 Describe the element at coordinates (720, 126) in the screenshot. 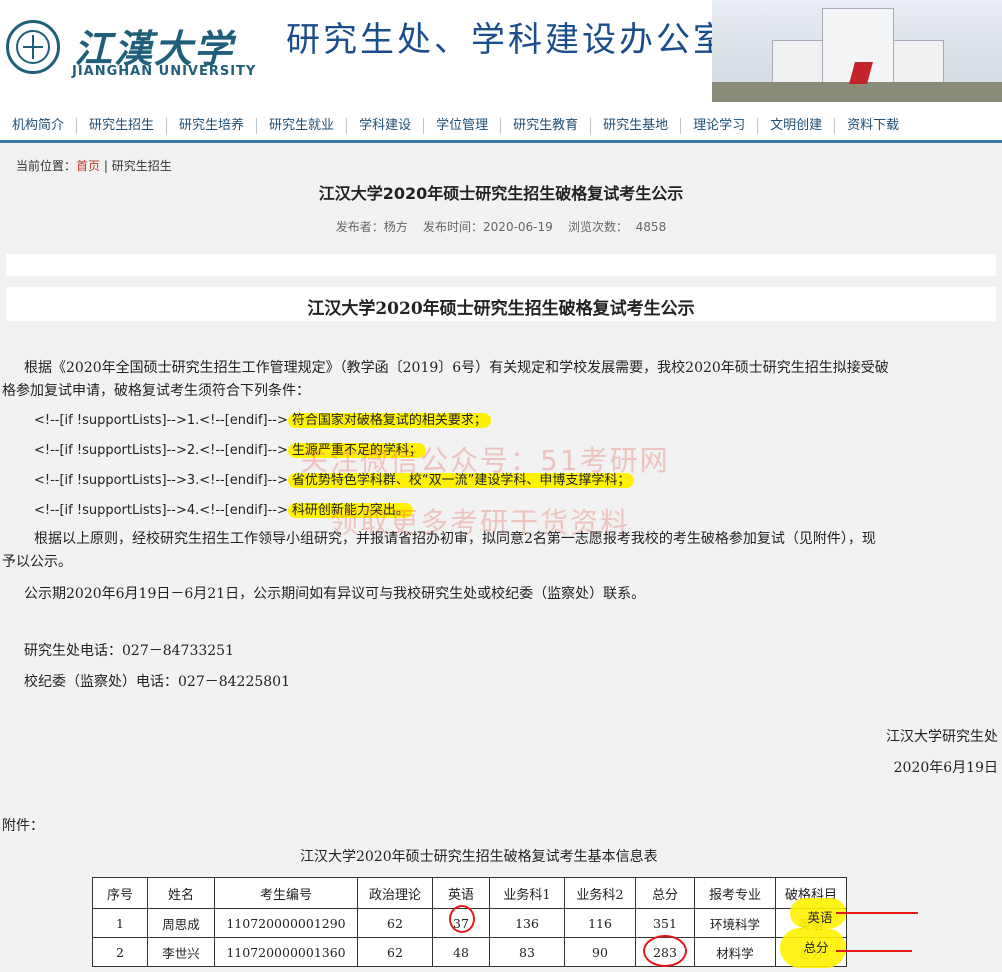

I see `nav-item-theory: 理论学习` at that location.